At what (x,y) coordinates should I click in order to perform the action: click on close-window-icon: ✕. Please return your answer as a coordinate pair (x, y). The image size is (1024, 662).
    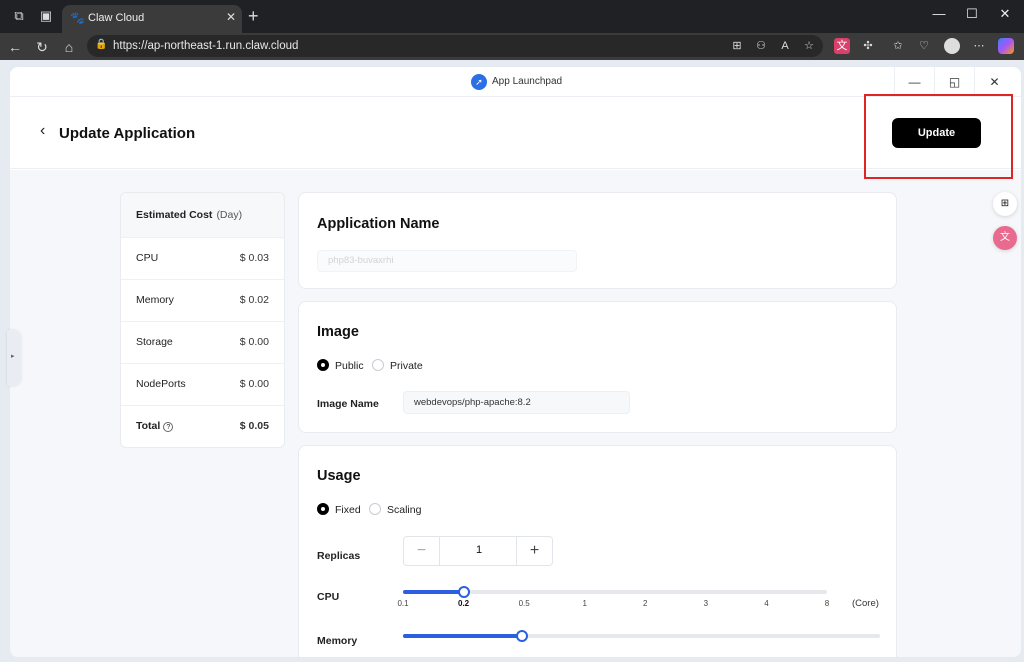
    Looking at the image, I should click on (1005, 14).